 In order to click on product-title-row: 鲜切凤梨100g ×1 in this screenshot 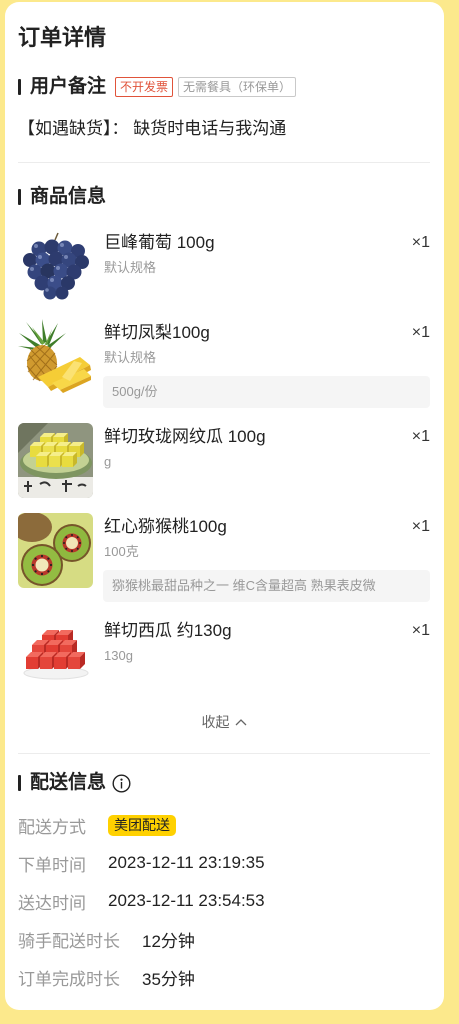, I will do `click(267, 333)`.